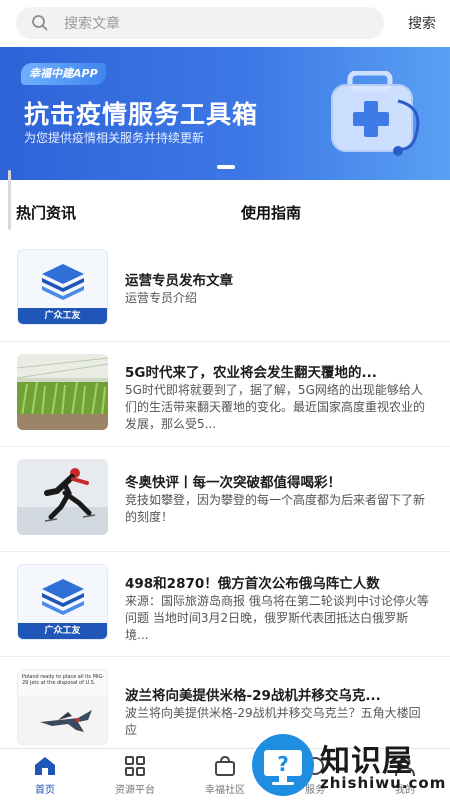  What do you see at coordinates (225, 289) in the screenshot?
I see `news-item: 广众工友 运营专员发布文章 运营专员介绍` at bounding box center [225, 289].